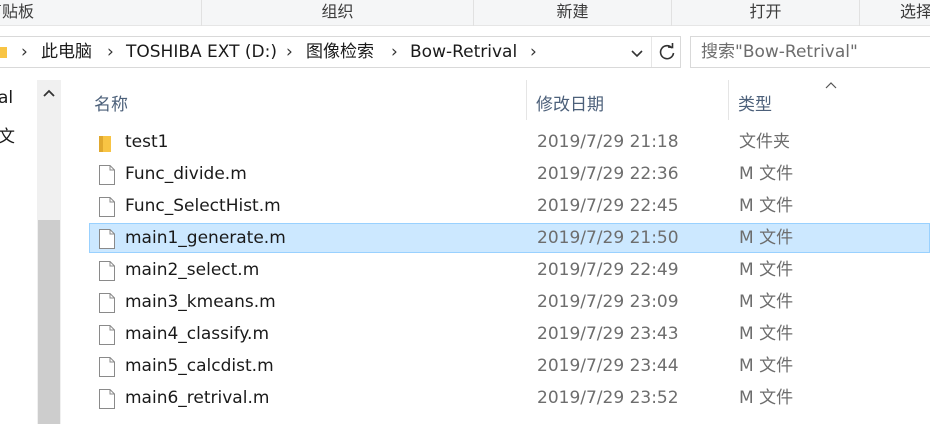 The height and width of the screenshot is (424, 930). Describe the element at coordinates (509, 366) in the screenshot. I see `file-row: main5_calcdist.m 2019/7/29 23:44 M 文件` at that location.